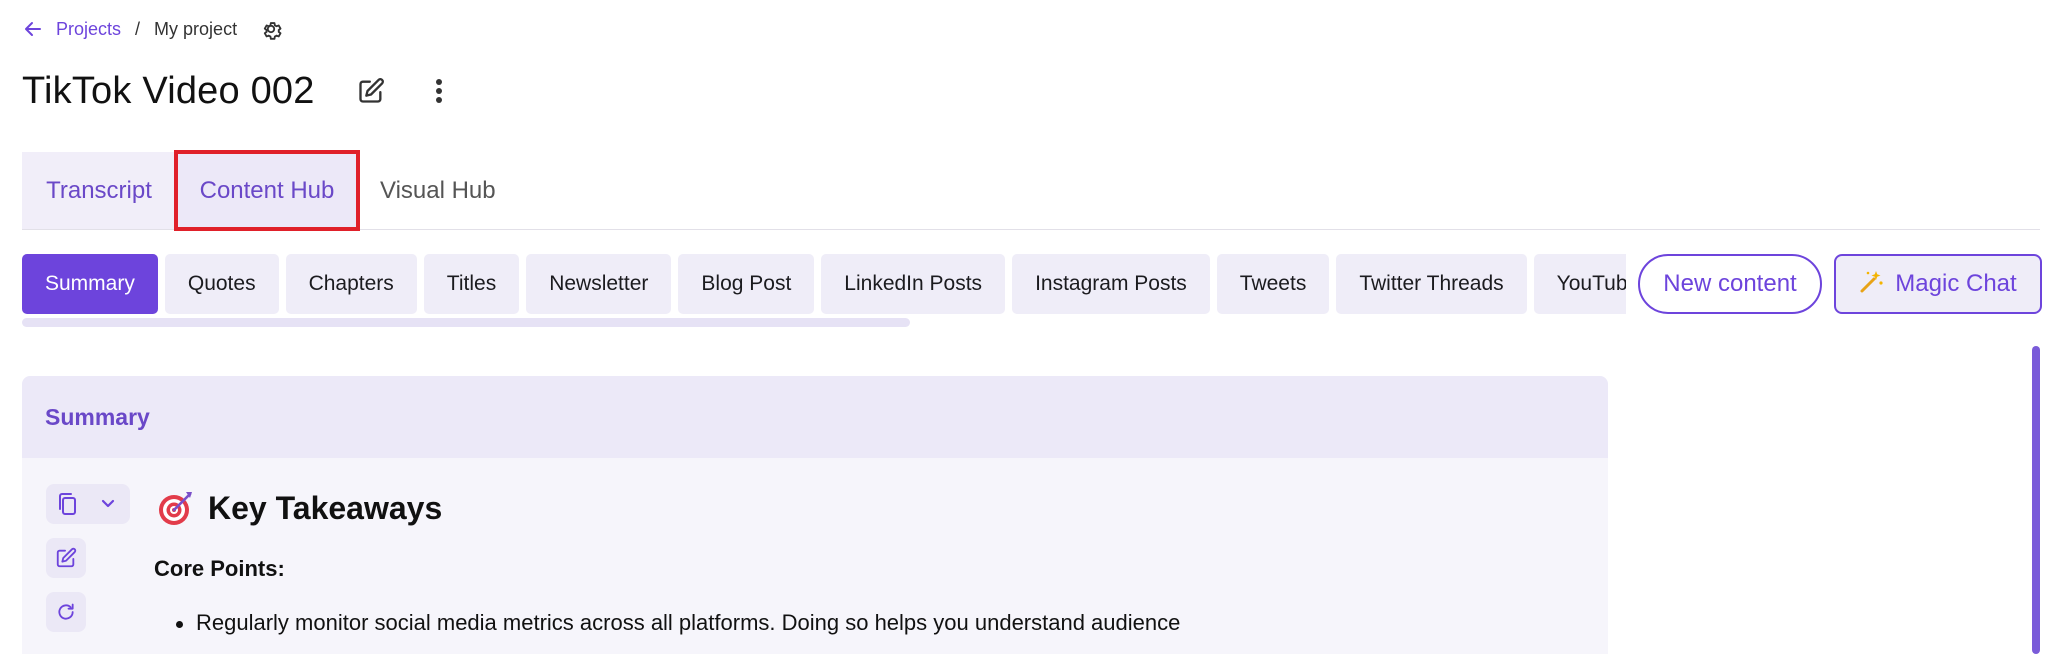  What do you see at coordinates (1031, 190) in the screenshot?
I see `main-tabs: Transcript Content Hub Visual Hub` at bounding box center [1031, 190].